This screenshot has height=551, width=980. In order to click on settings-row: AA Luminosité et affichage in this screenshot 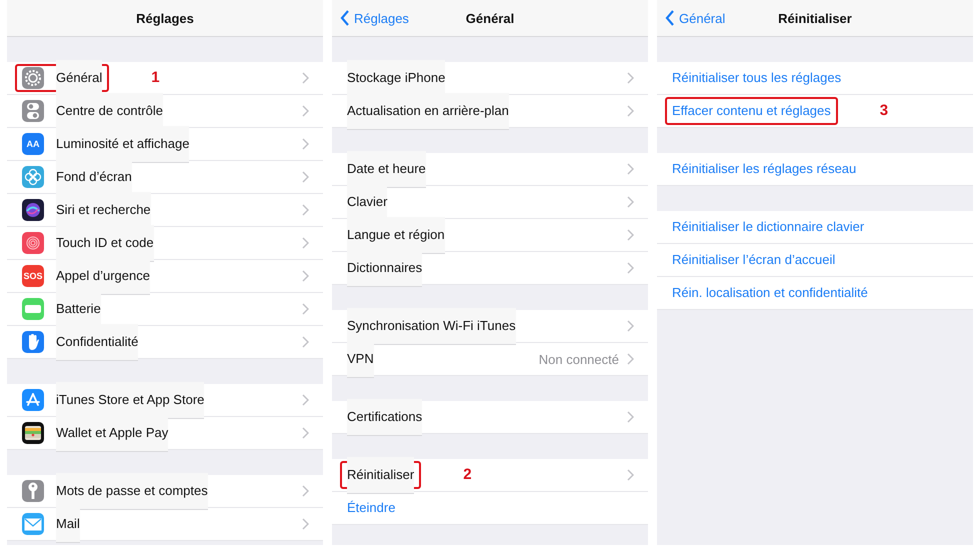, I will do `click(165, 144)`.